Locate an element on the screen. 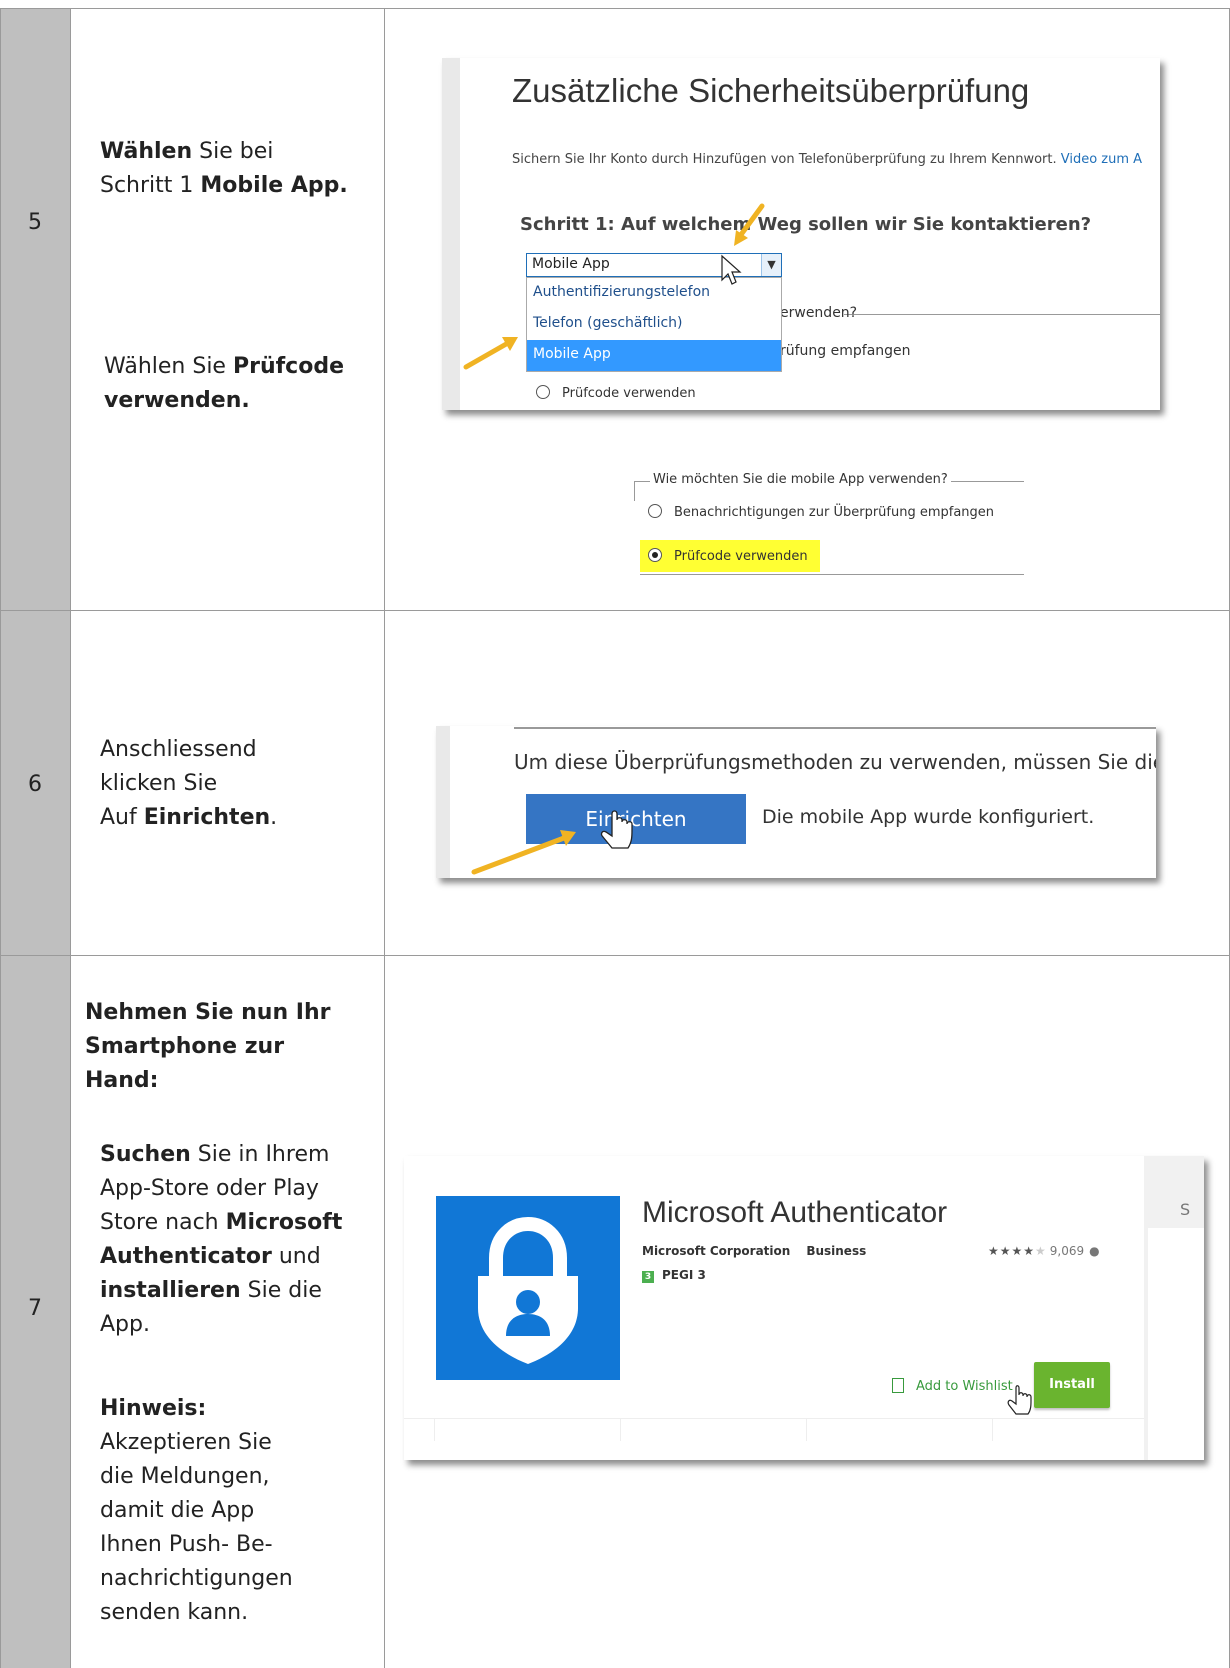  person-head is located at coordinates (528, 1302).